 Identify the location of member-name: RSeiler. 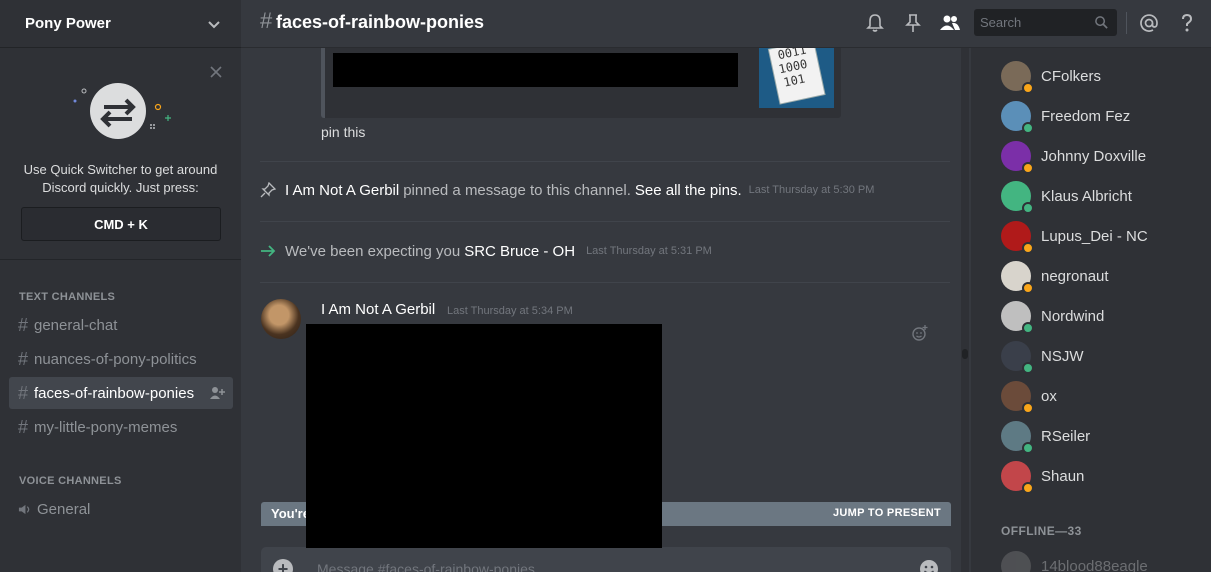
(1066, 436).